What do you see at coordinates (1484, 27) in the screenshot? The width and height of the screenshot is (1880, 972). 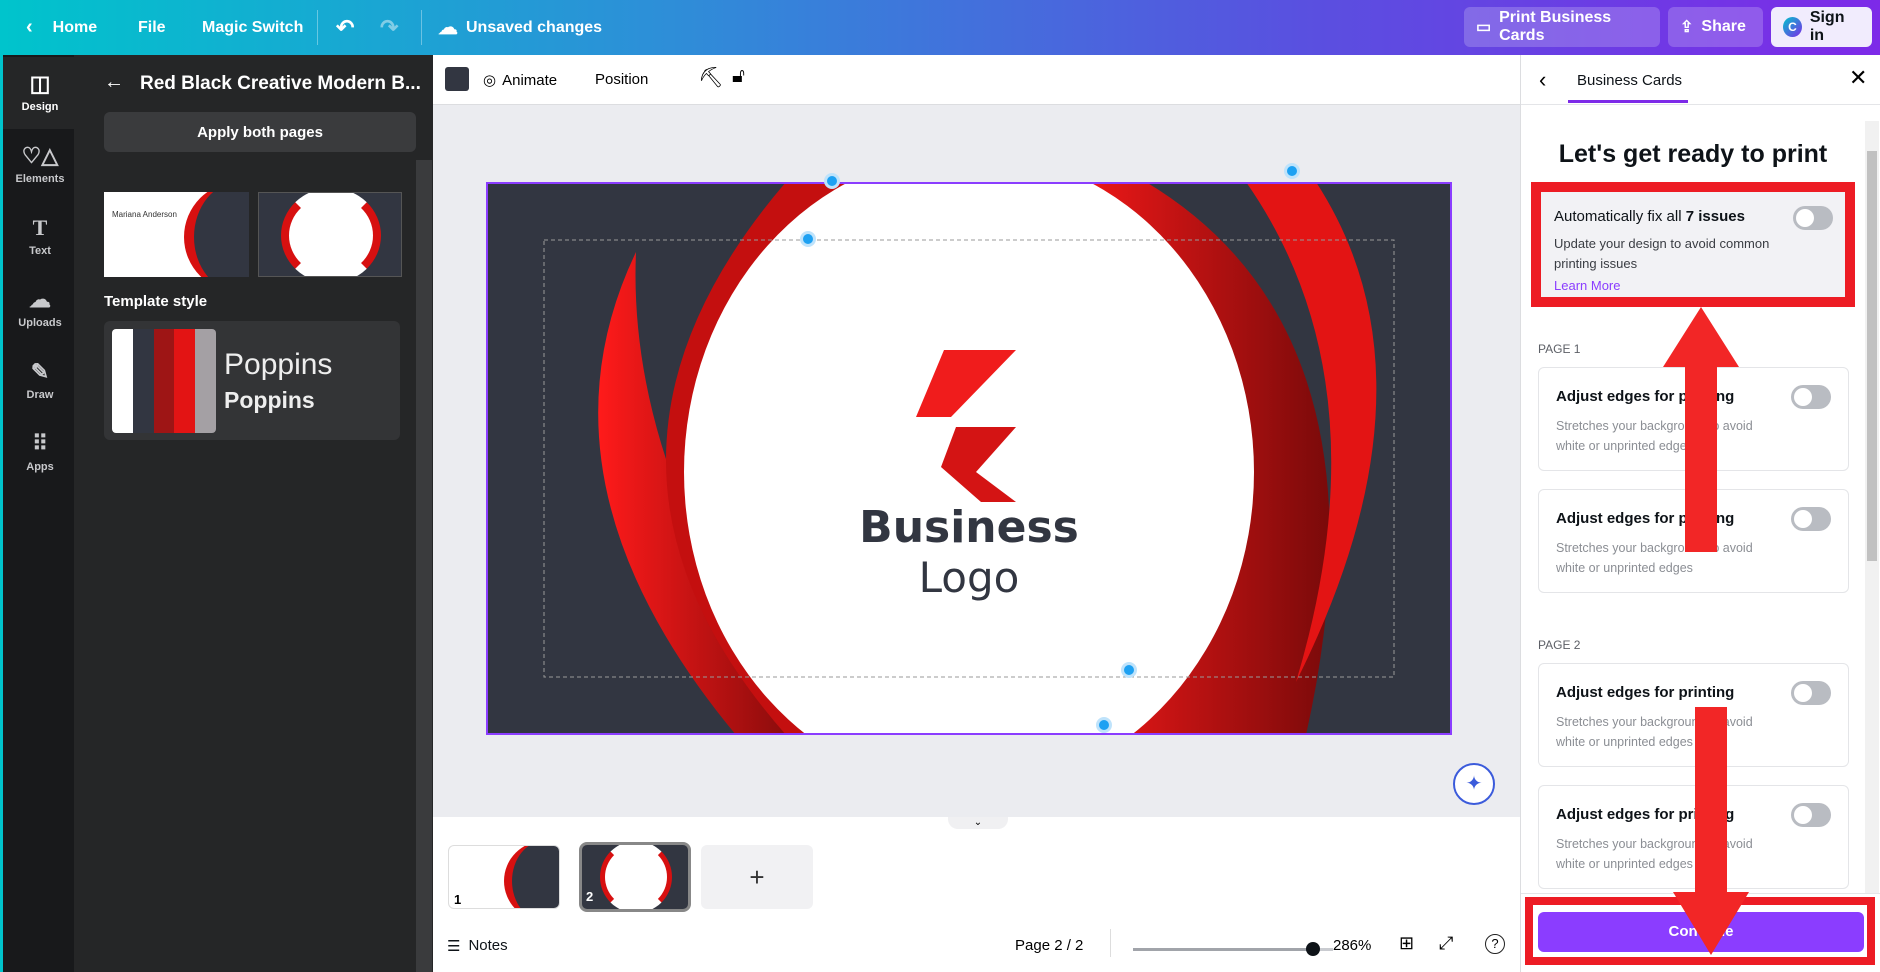 I see `card-icon: ▭` at bounding box center [1484, 27].